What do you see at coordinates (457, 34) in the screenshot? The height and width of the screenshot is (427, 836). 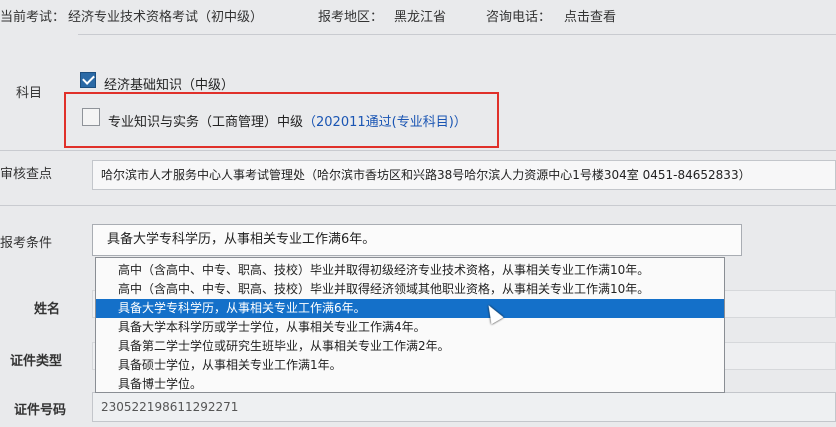 I see `header-divider` at bounding box center [457, 34].